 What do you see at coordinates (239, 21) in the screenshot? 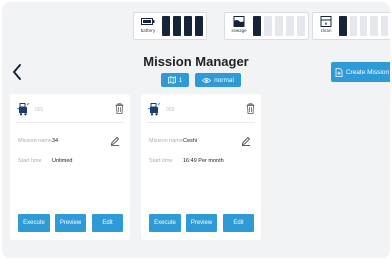
I see `sewage-tank-icon` at bounding box center [239, 21].